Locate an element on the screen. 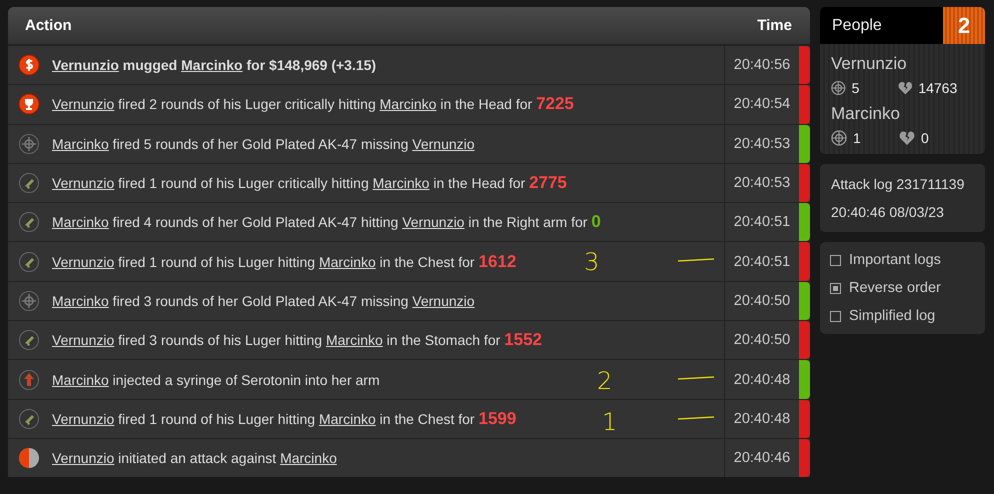 The width and height of the screenshot is (994, 494). log-message: Vernunzio mugged Marcinko for $148,969 (+3.15) is located at coordinates (214, 65).